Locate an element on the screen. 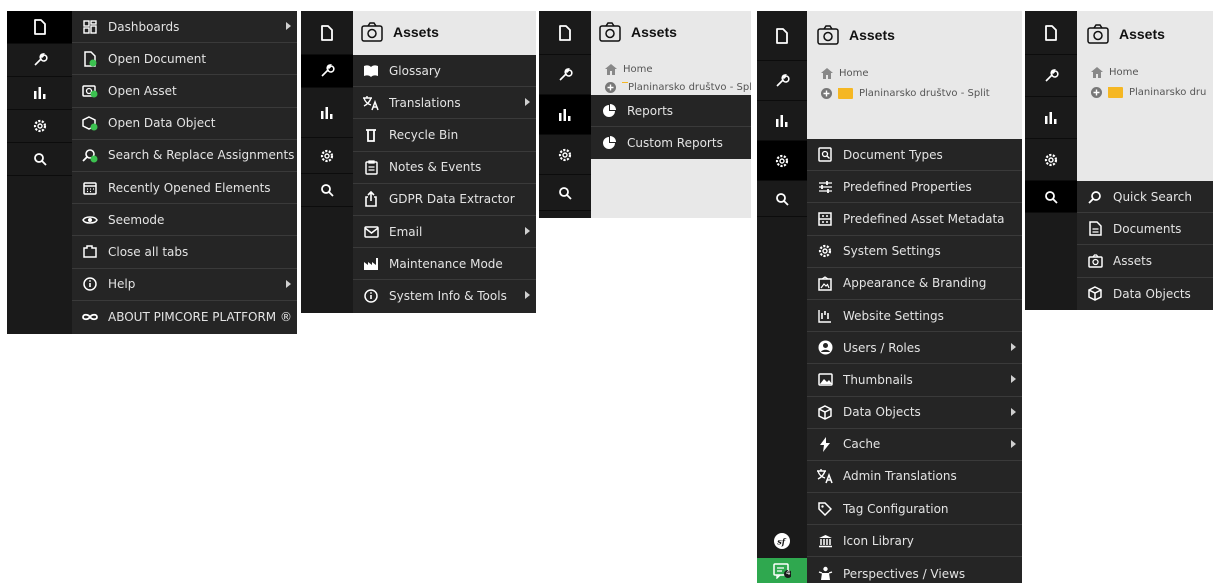 The height and width of the screenshot is (583, 1213). menu-item-gdpr-extractor: GDPR Data Extractor is located at coordinates (444, 200).